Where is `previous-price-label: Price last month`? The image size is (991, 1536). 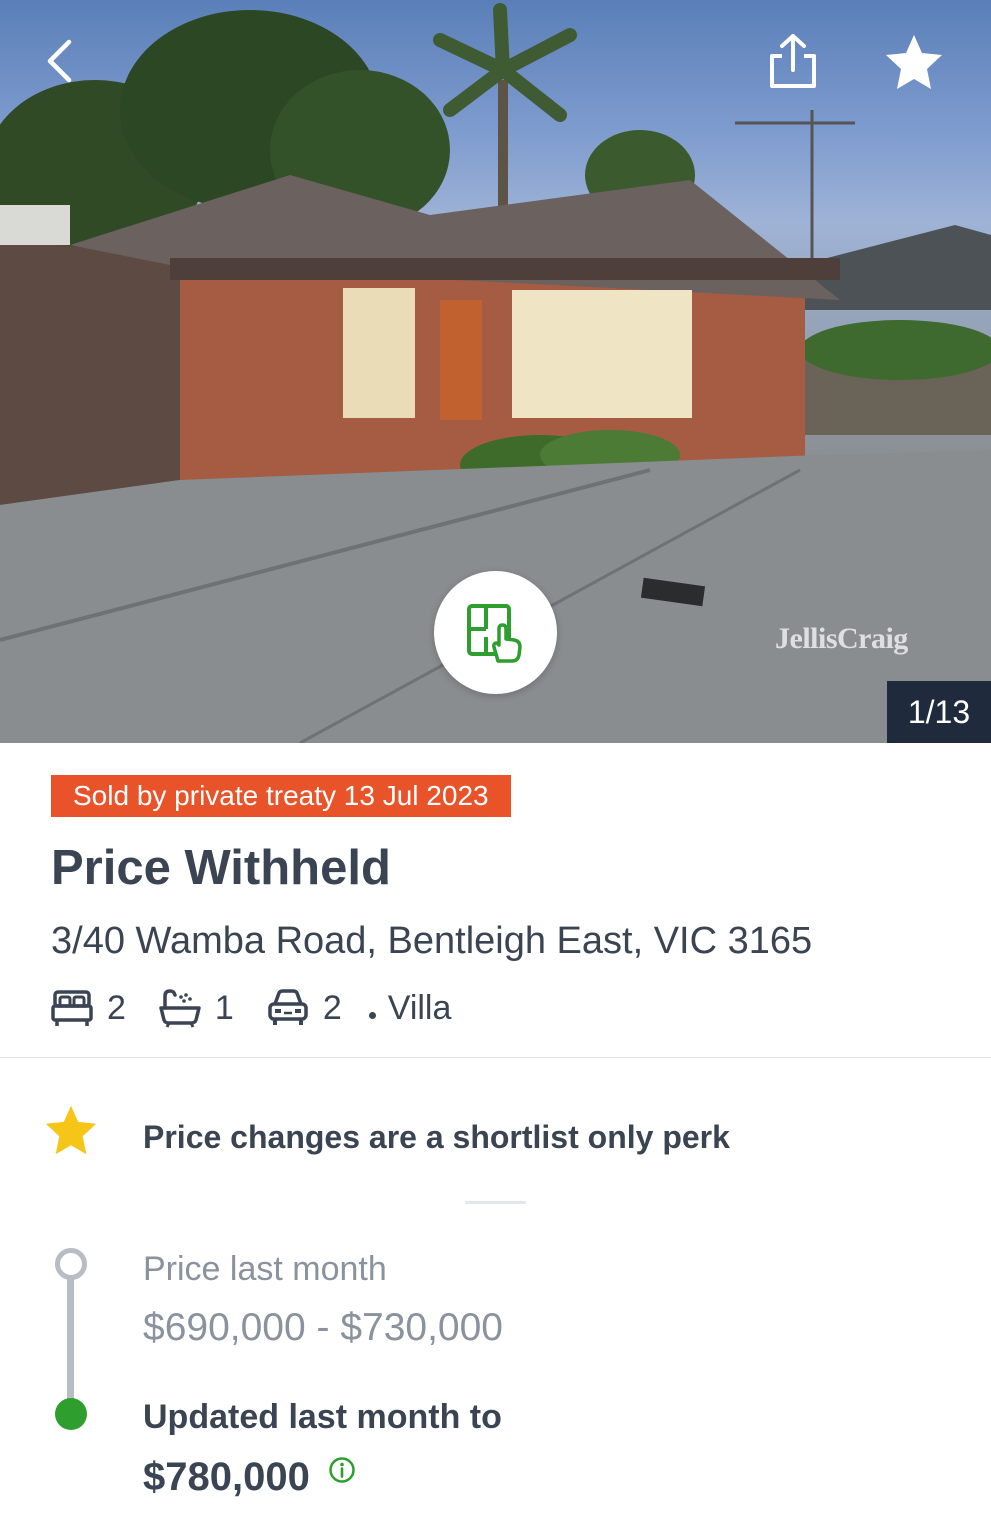 previous-price-label: Price last month is located at coordinates (265, 1269).